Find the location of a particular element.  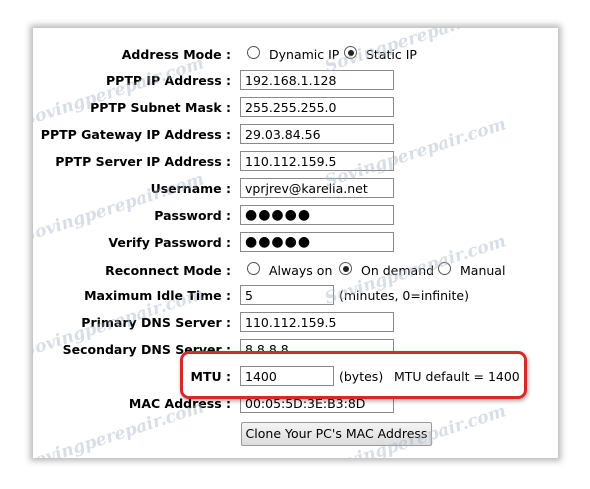

pptp-ip-row: PPTP IP Address : 192.168.1.128 is located at coordinates (295, 81).